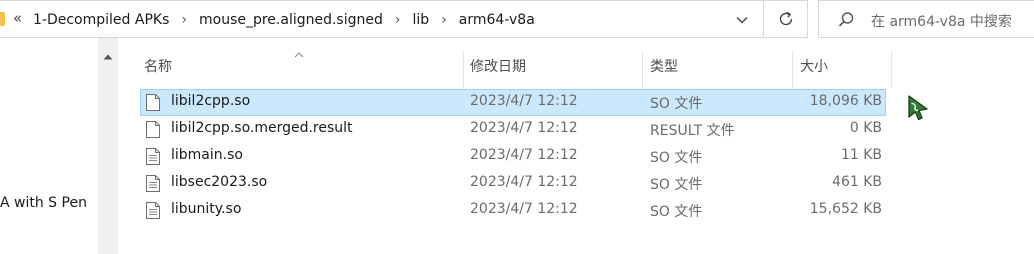  What do you see at coordinates (211, 101) in the screenshot?
I see `file-name: libil2cpp.so` at bounding box center [211, 101].